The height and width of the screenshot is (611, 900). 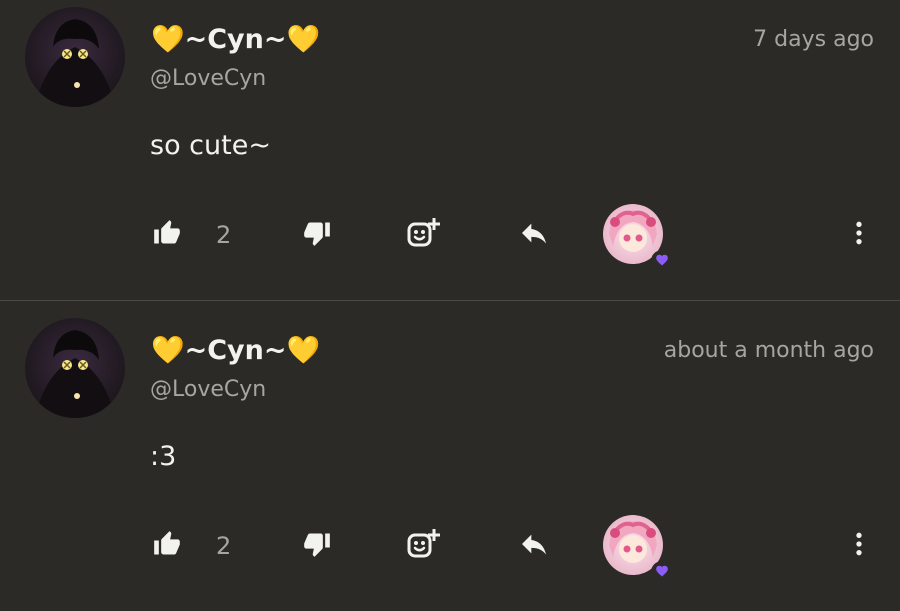 What do you see at coordinates (210, 145) in the screenshot?
I see `comment-text: so cute~` at bounding box center [210, 145].